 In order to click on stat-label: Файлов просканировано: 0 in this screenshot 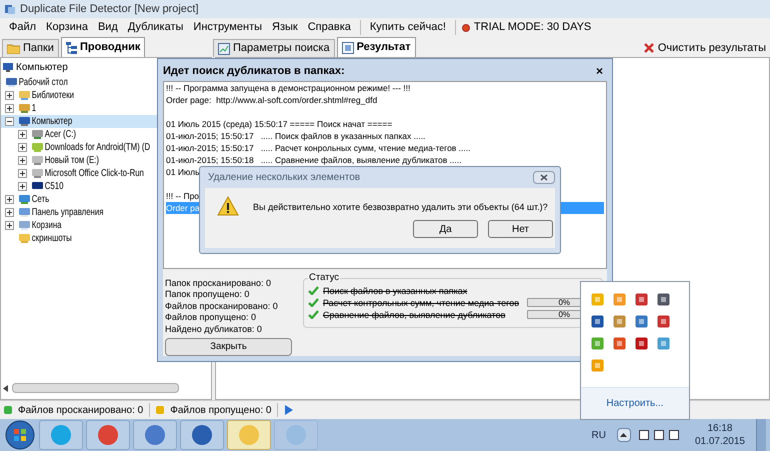, I will do `click(222, 306)`.